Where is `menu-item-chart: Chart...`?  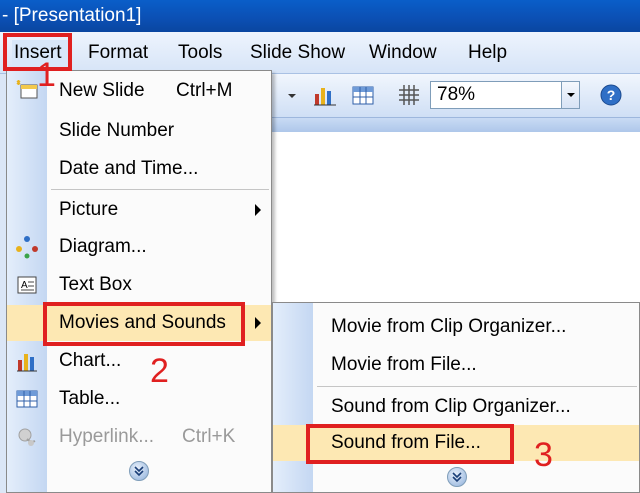
menu-item-chart: Chart... is located at coordinates (139, 361).